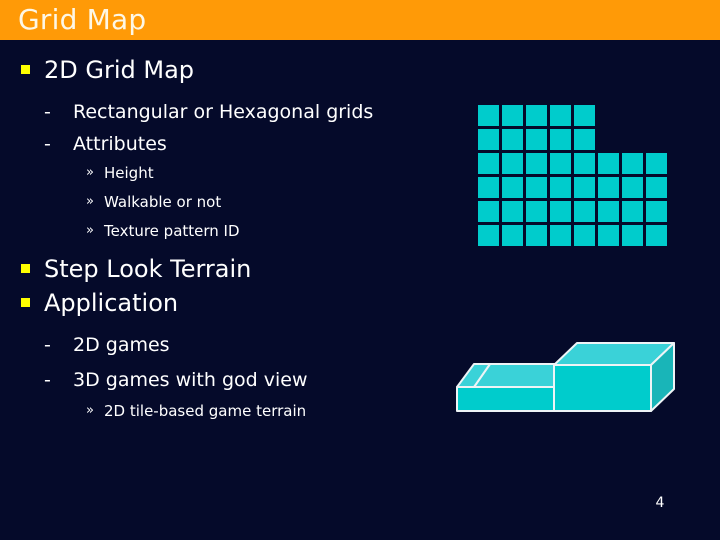  I want to click on grid-figure, so click(578, 180).